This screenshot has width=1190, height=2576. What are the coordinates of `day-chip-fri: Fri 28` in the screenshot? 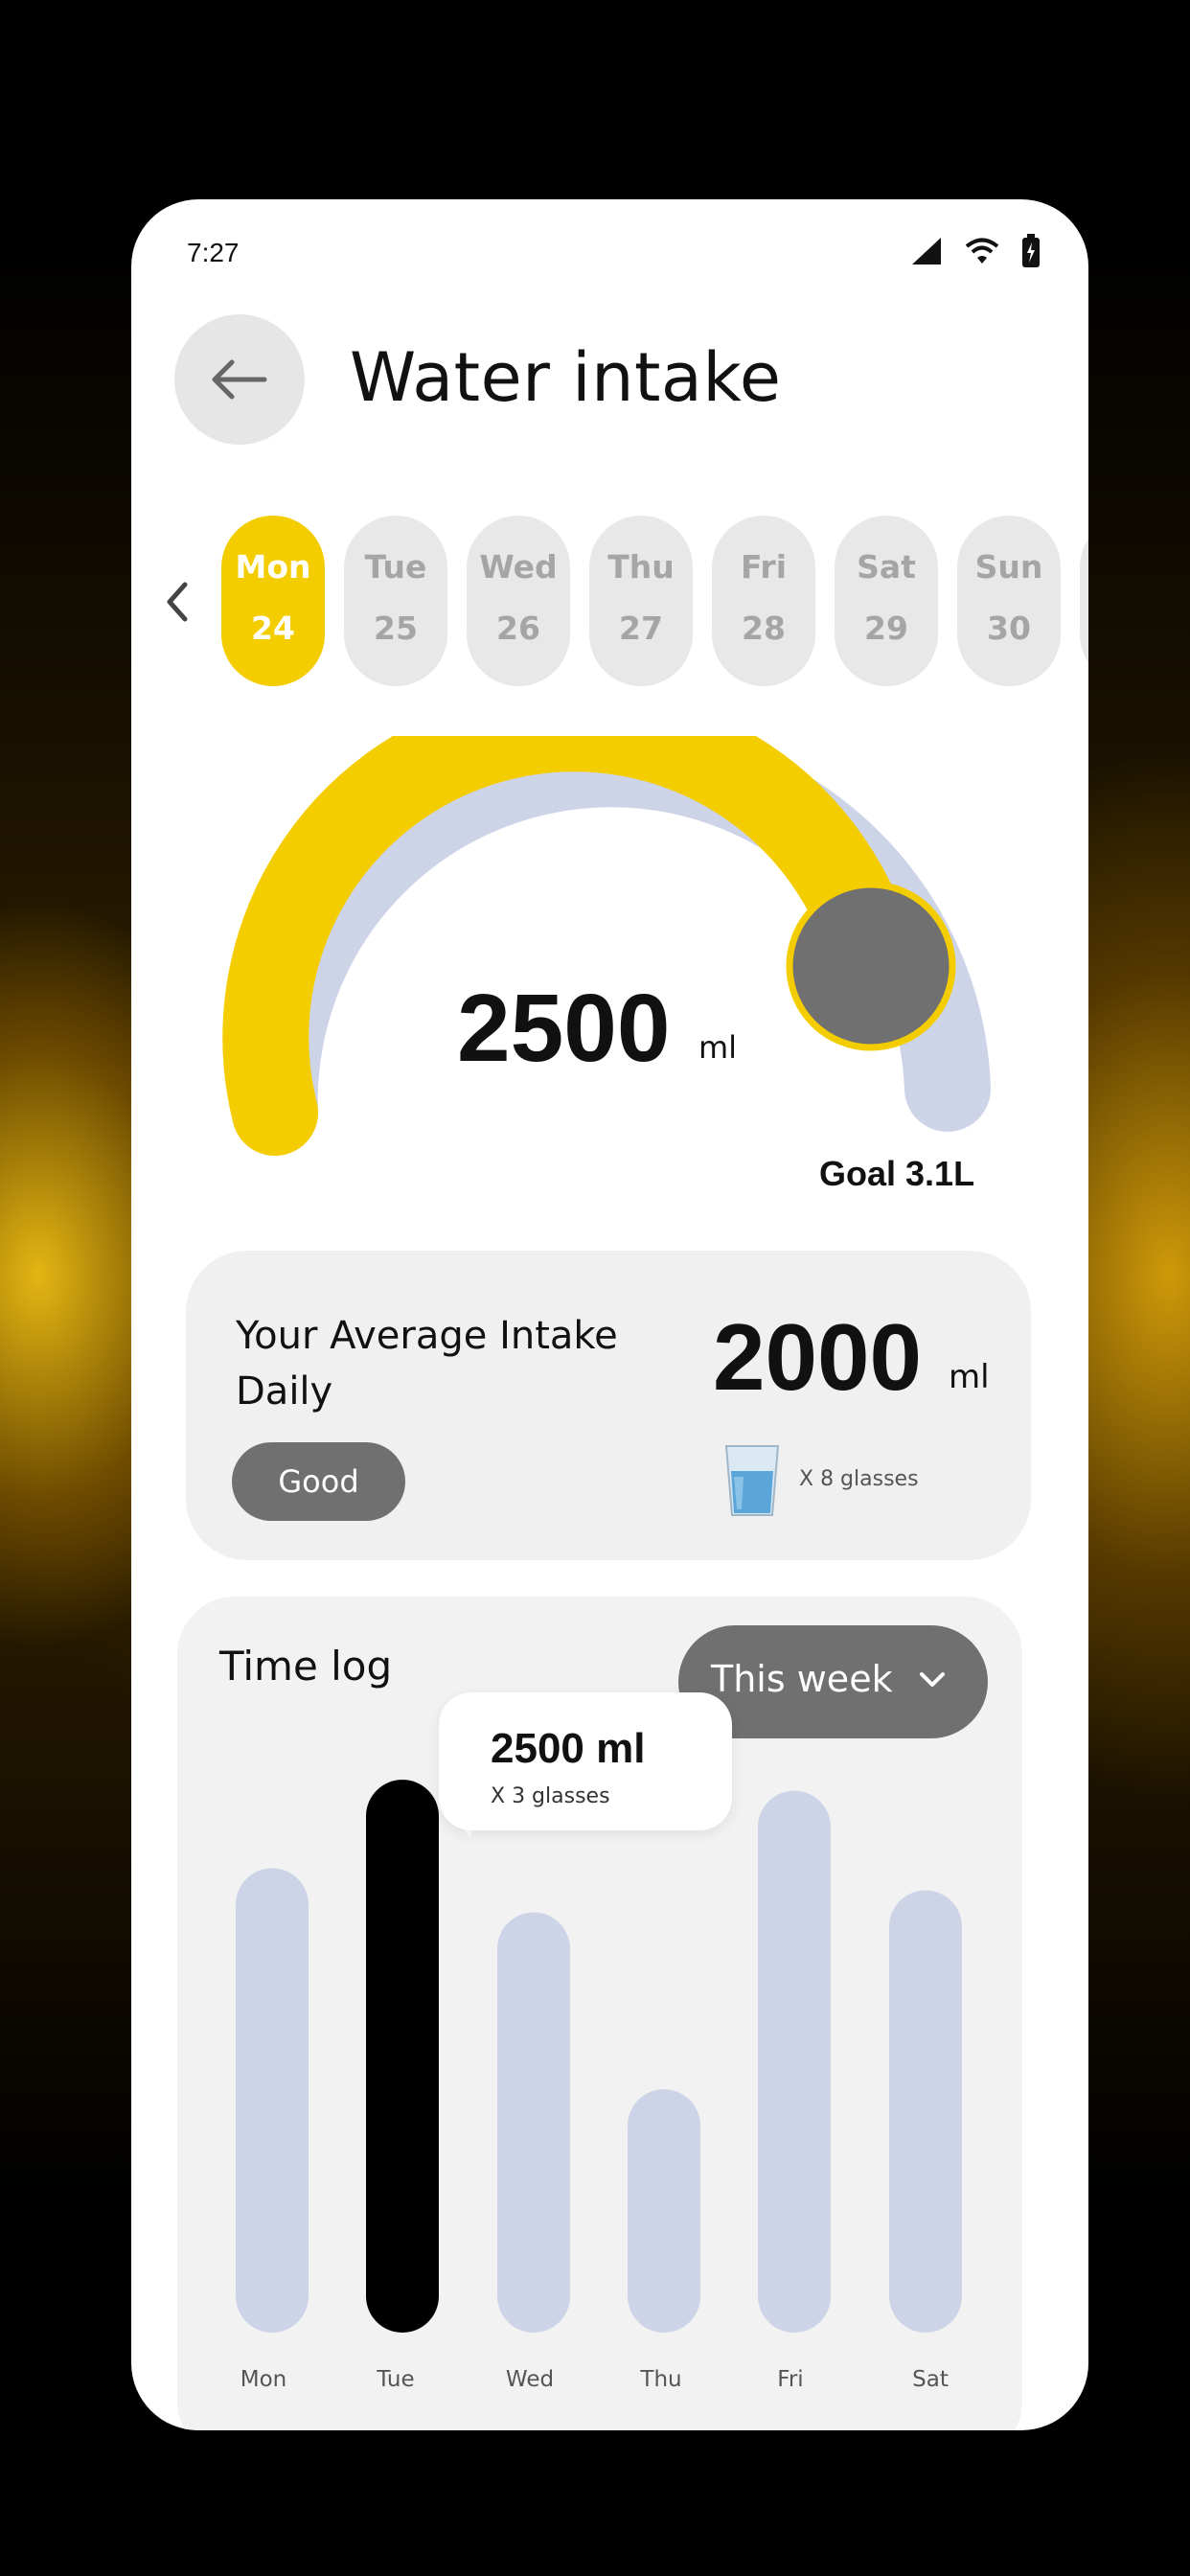 It's located at (763, 601).